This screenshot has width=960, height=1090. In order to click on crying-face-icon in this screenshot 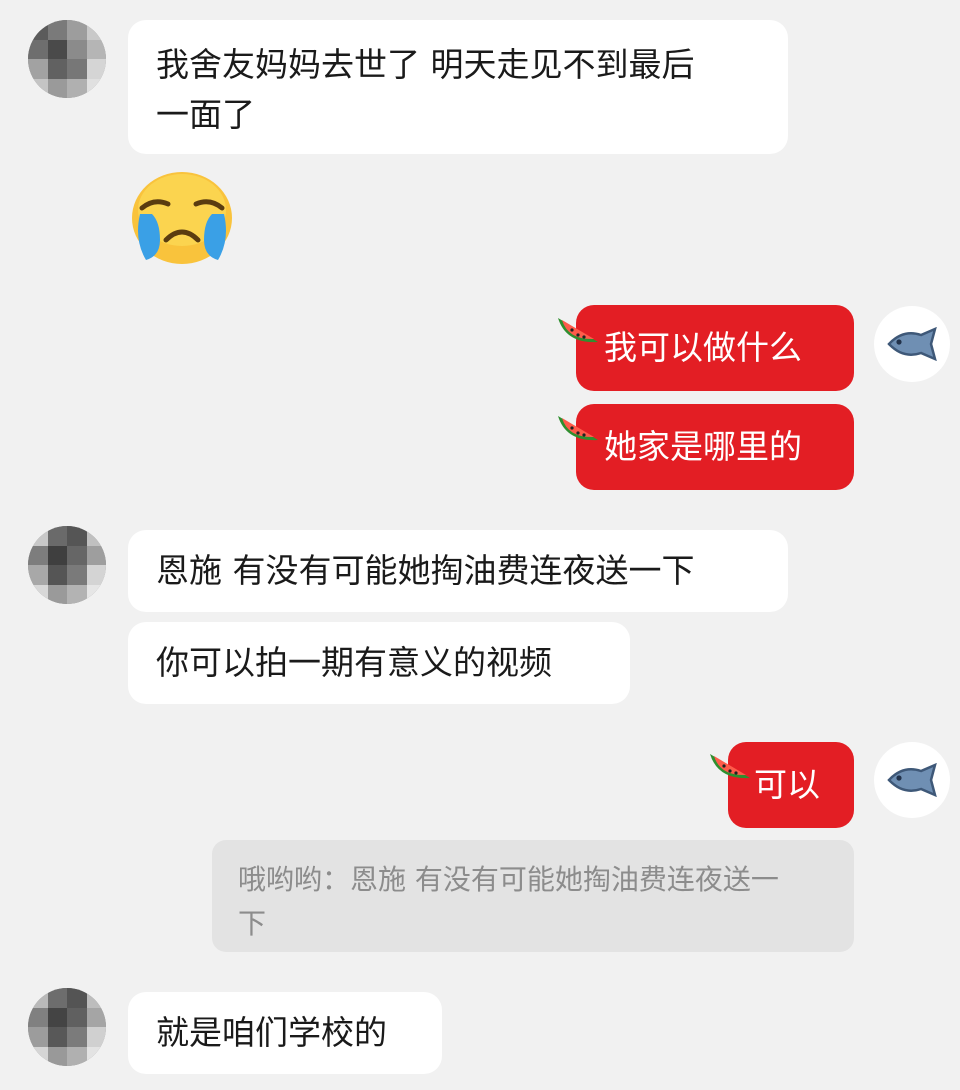, I will do `click(182, 220)`.